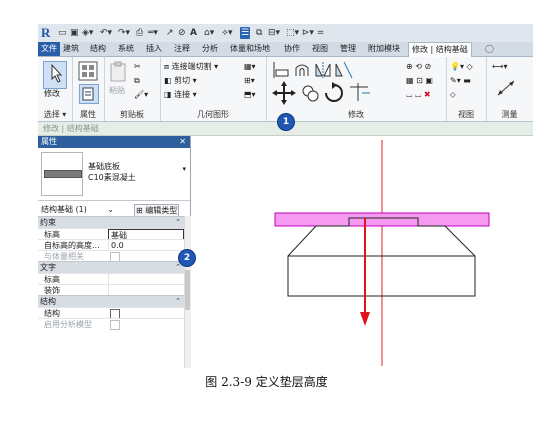 The image size is (533, 421). I want to click on height-offset-value: 0.0, so click(145, 245).